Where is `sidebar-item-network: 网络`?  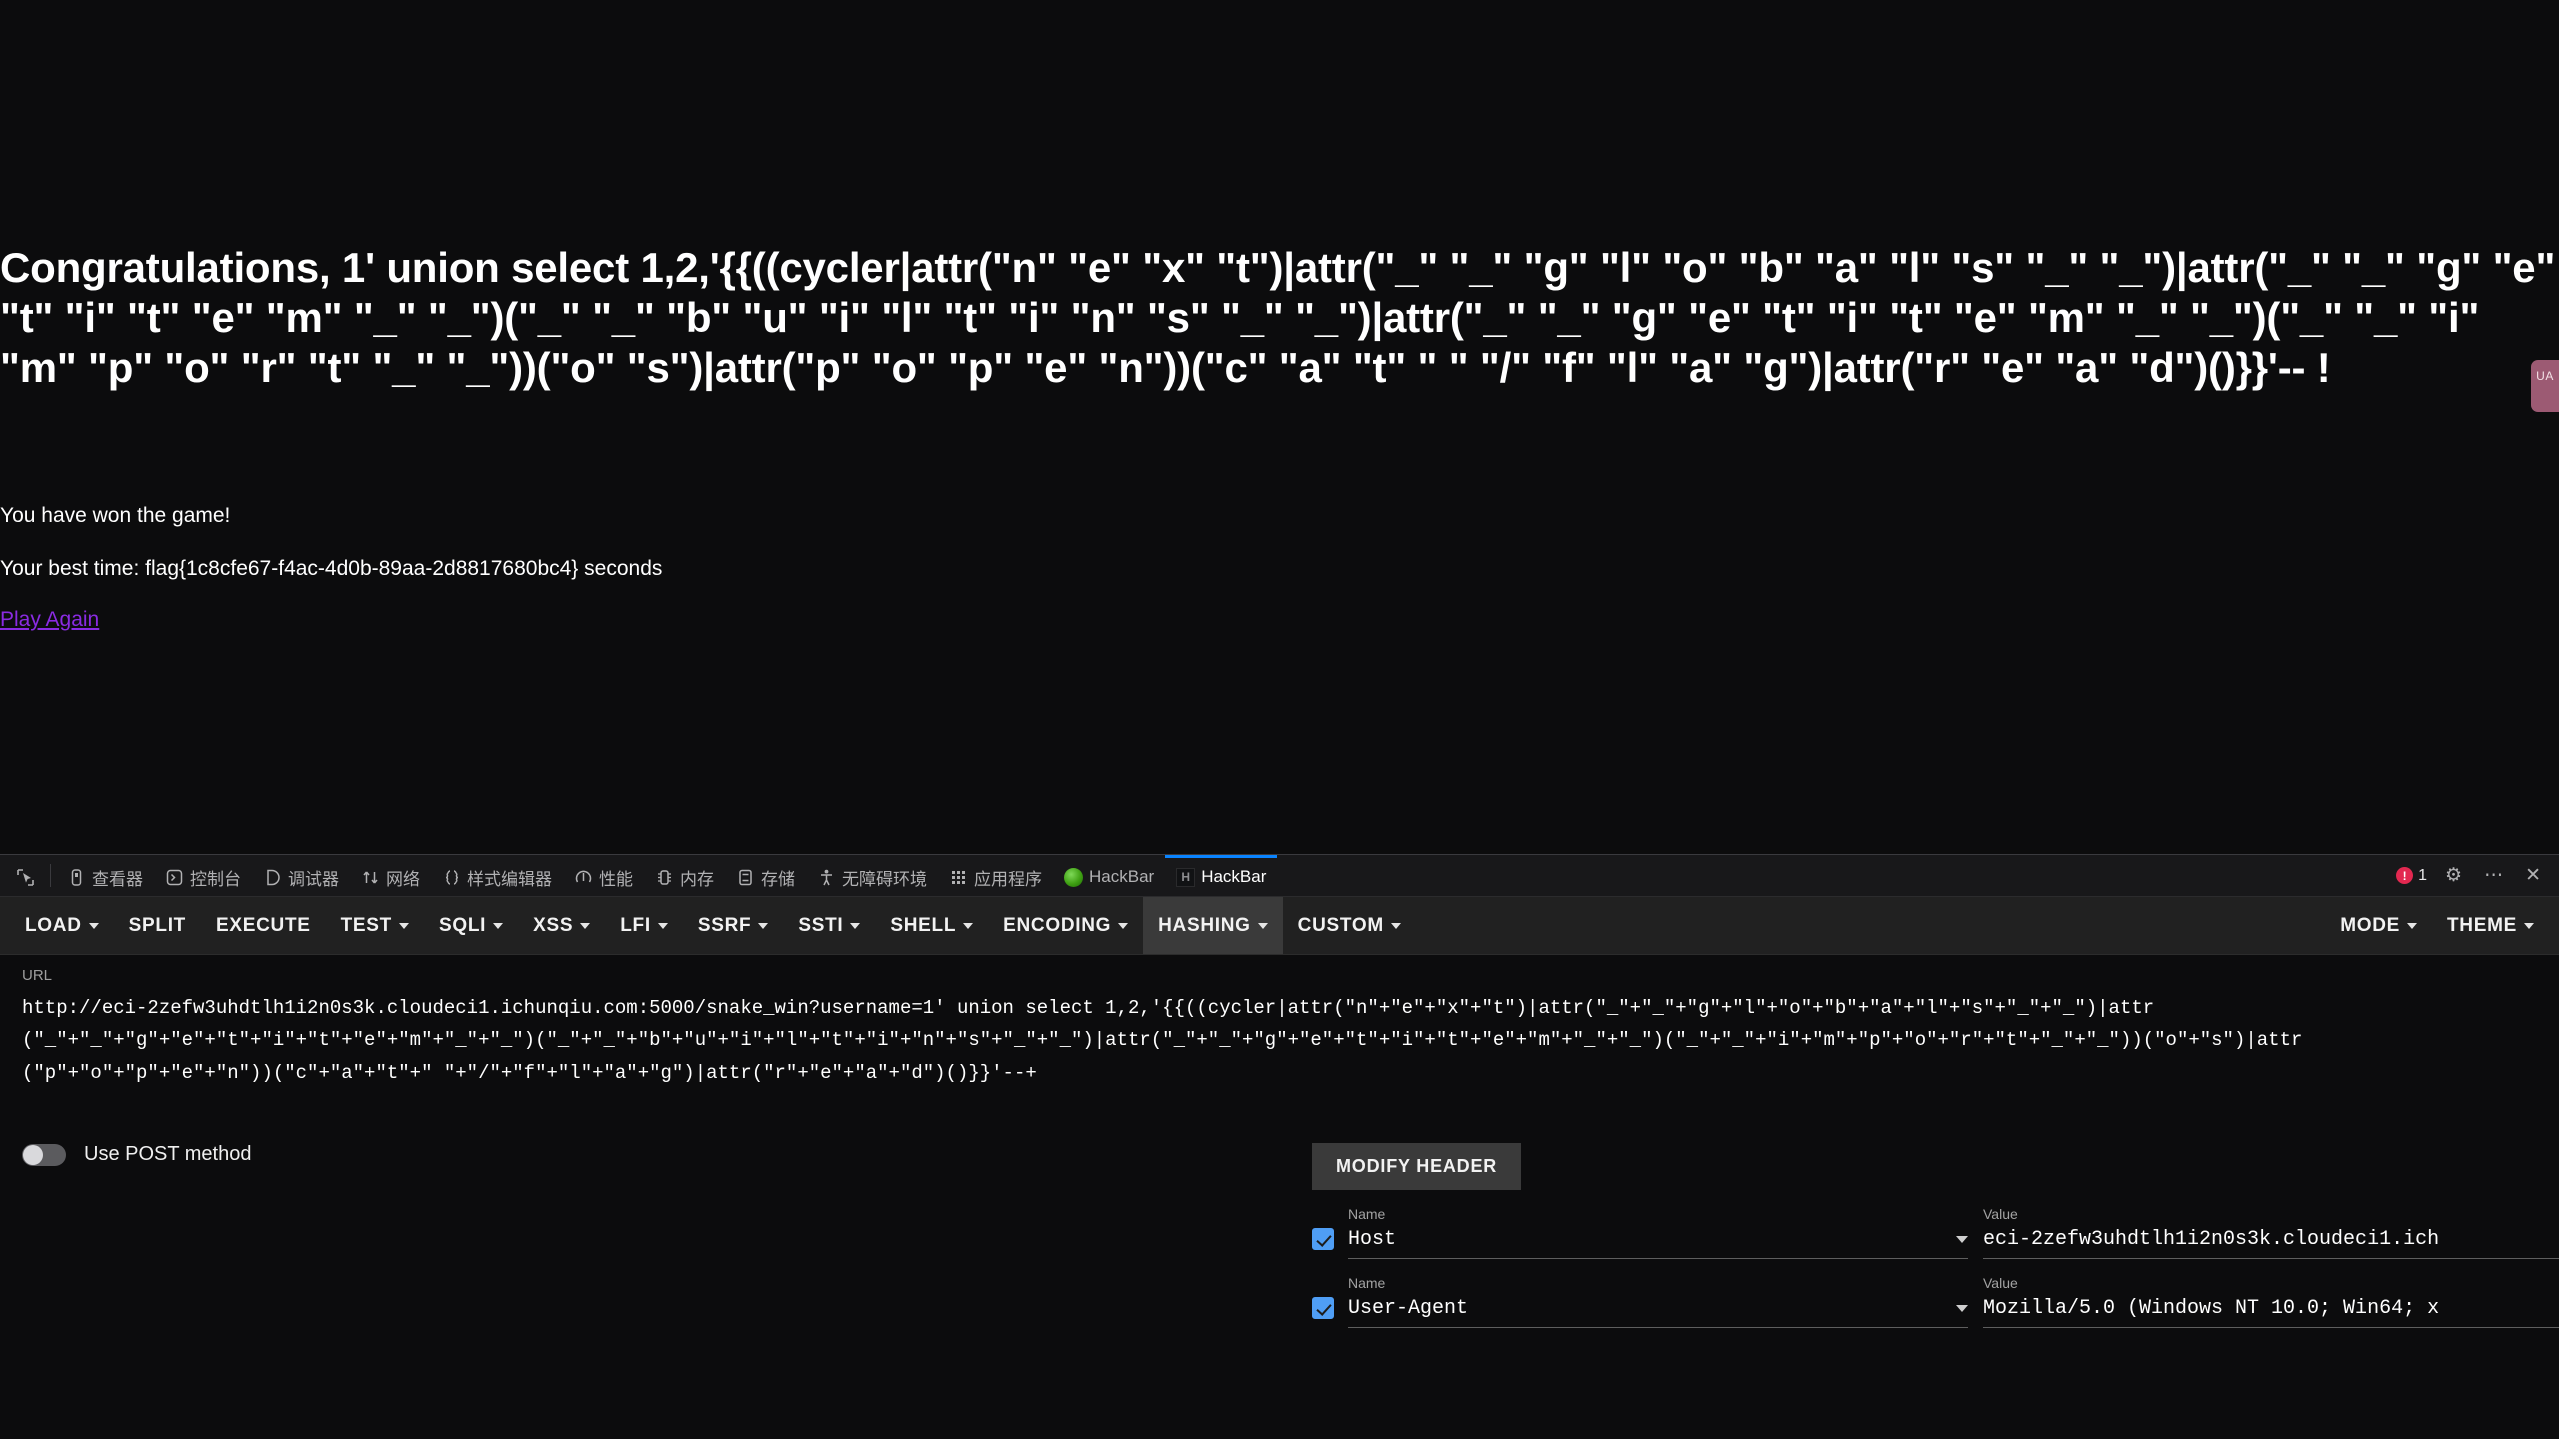 sidebar-item-network: 网络 is located at coordinates (390, 875).